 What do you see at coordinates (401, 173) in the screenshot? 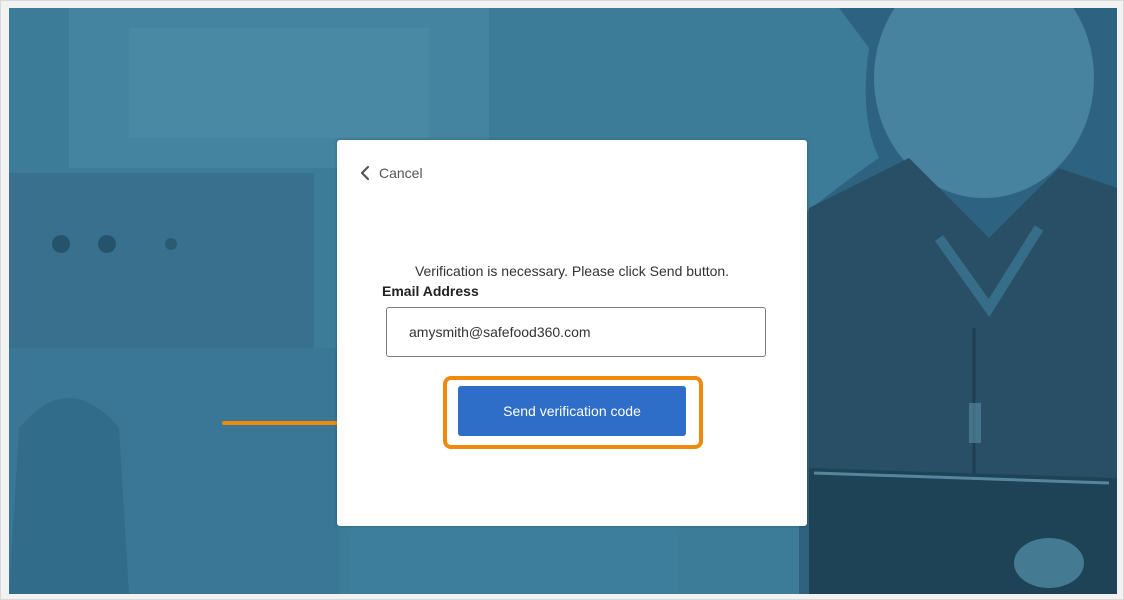
I see `cancel-label: Cancel` at bounding box center [401, 173].